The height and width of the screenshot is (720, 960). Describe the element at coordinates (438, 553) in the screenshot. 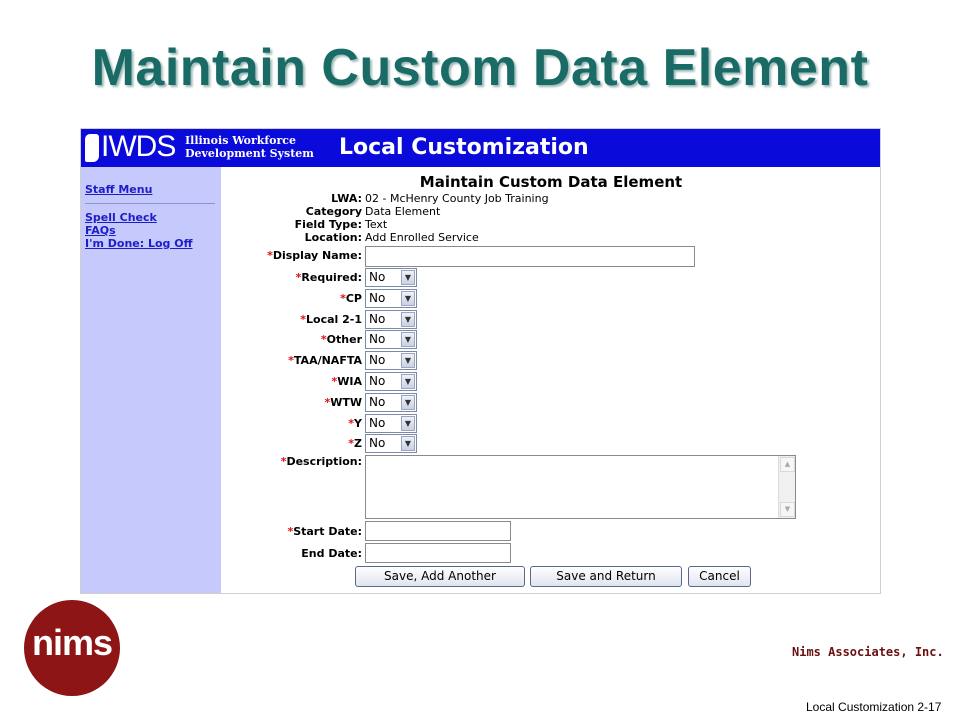

I see `end-date-input` at that location.